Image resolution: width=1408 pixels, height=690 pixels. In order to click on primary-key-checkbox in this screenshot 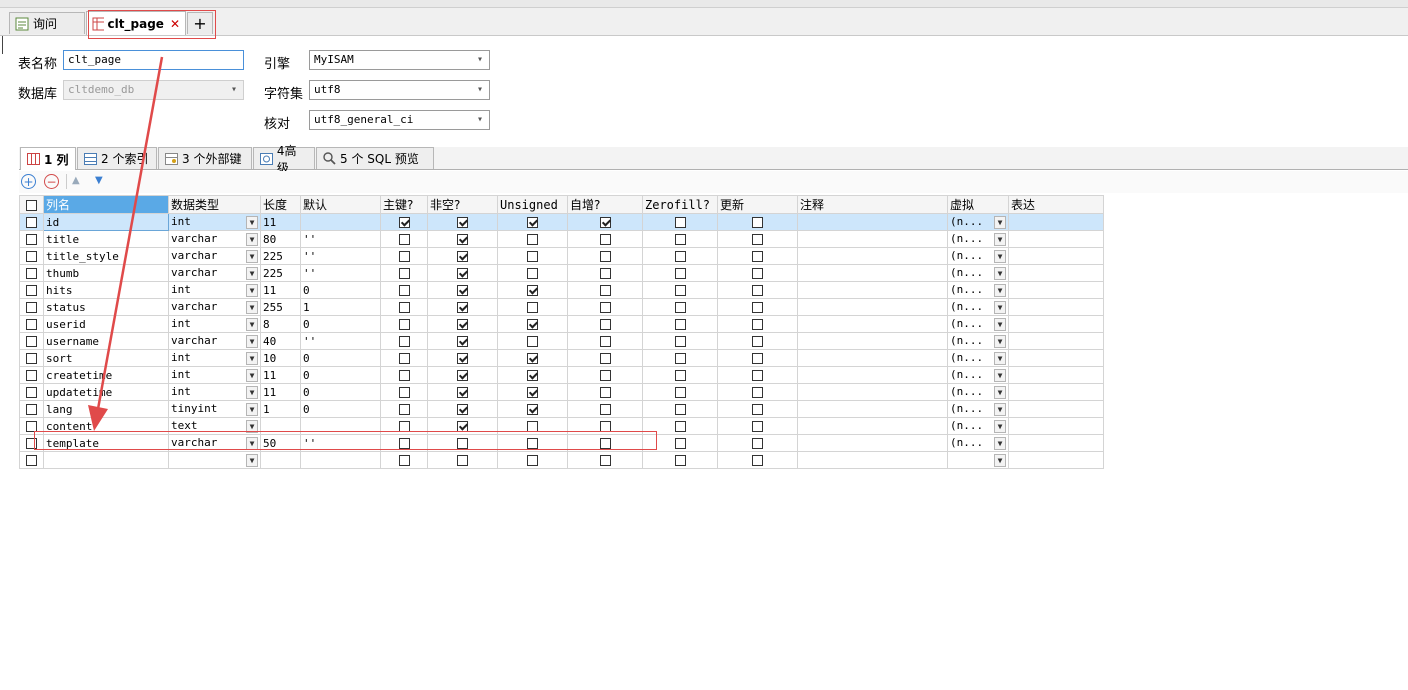, I will do `click(404, 375)`.